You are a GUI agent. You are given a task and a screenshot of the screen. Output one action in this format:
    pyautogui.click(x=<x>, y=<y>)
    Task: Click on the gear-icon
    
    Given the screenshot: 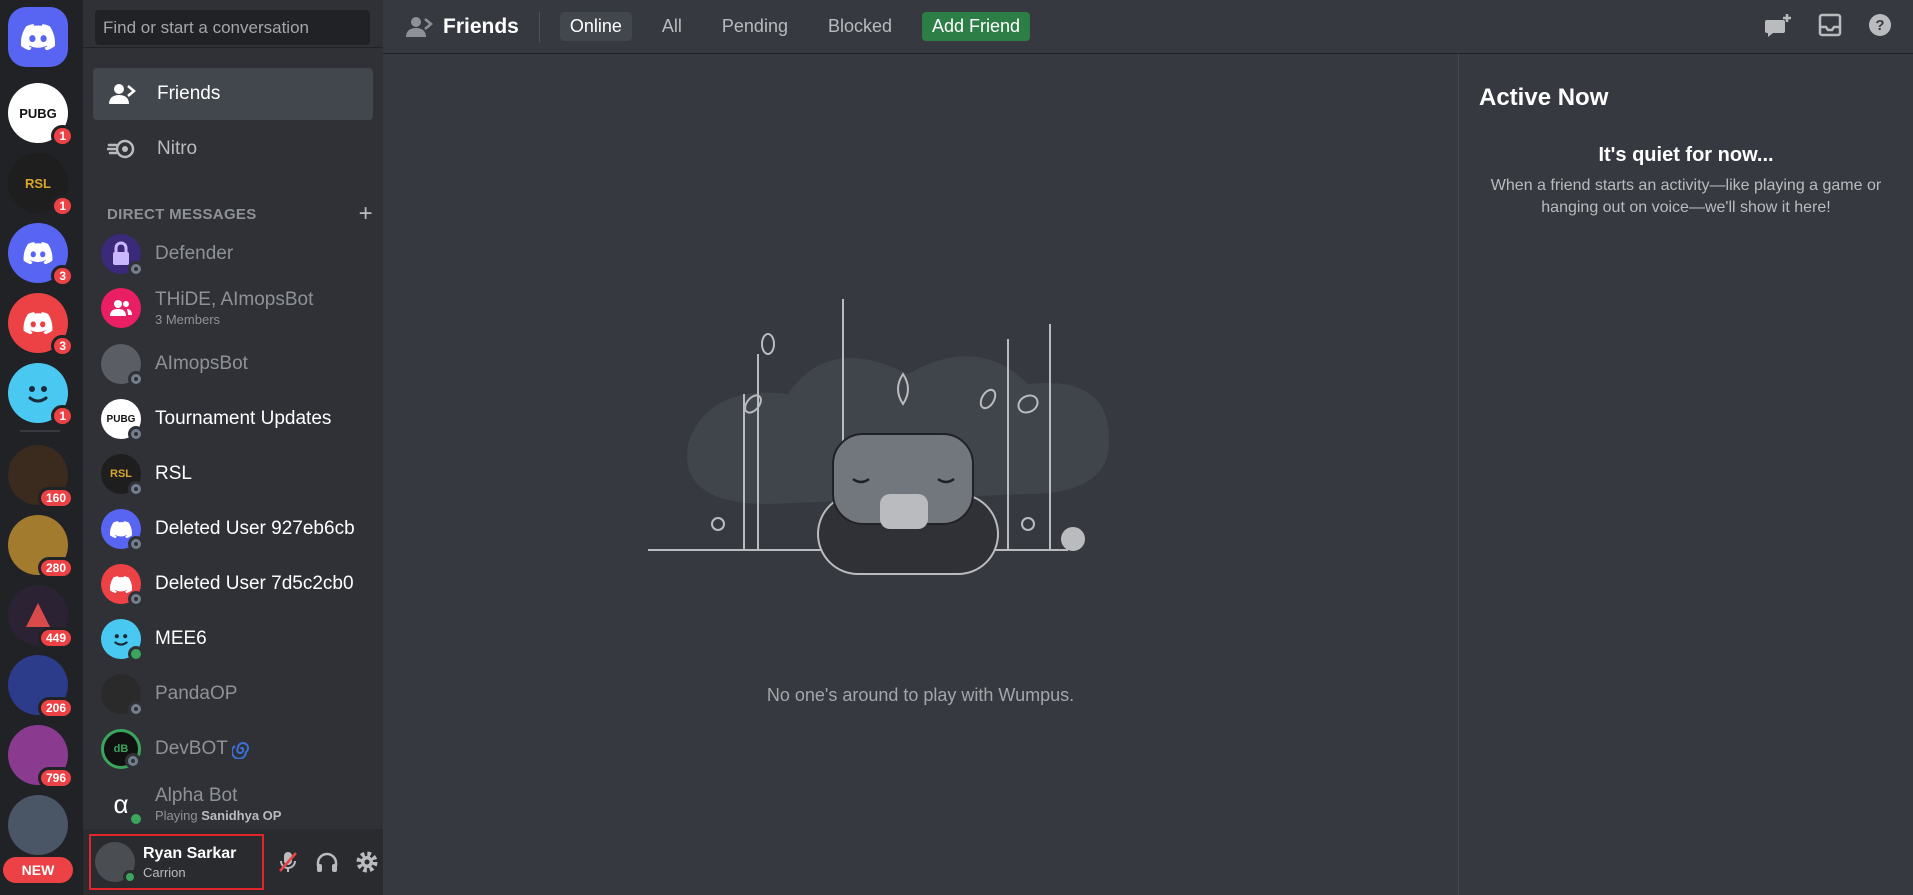 What is the action you would take?
    pyautogui.click(x=367, y=862)
    